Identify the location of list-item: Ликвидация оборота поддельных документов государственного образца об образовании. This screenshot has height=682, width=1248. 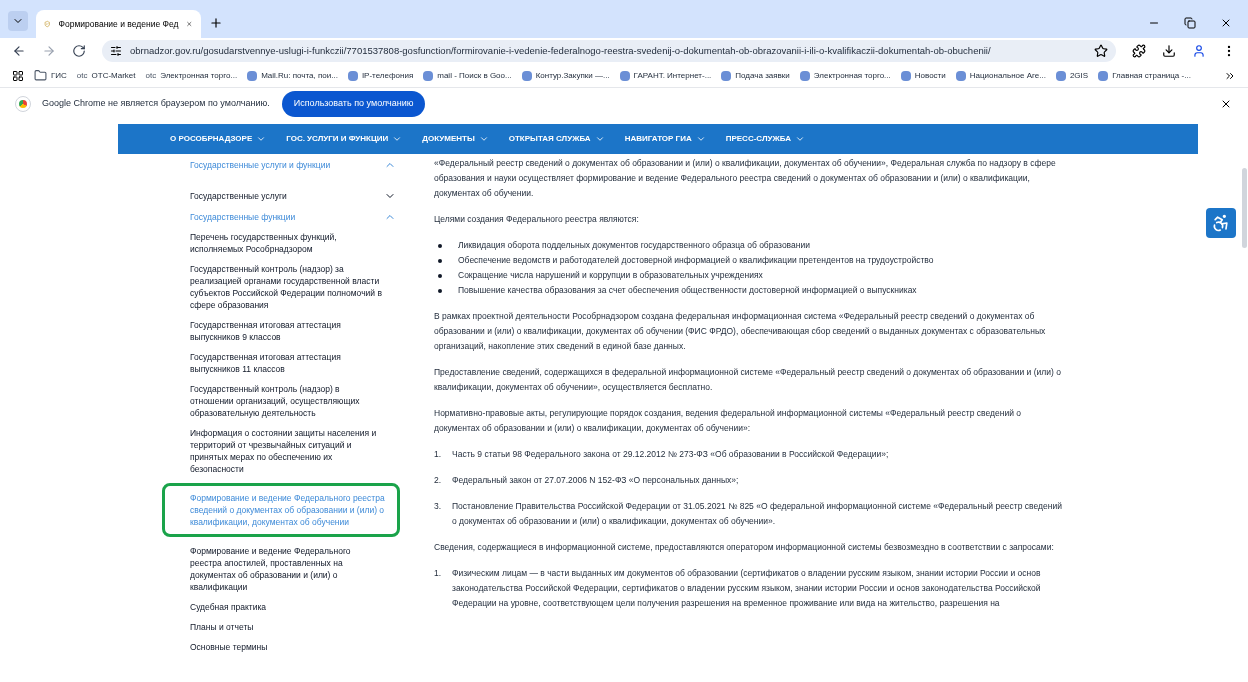
(634, 245).